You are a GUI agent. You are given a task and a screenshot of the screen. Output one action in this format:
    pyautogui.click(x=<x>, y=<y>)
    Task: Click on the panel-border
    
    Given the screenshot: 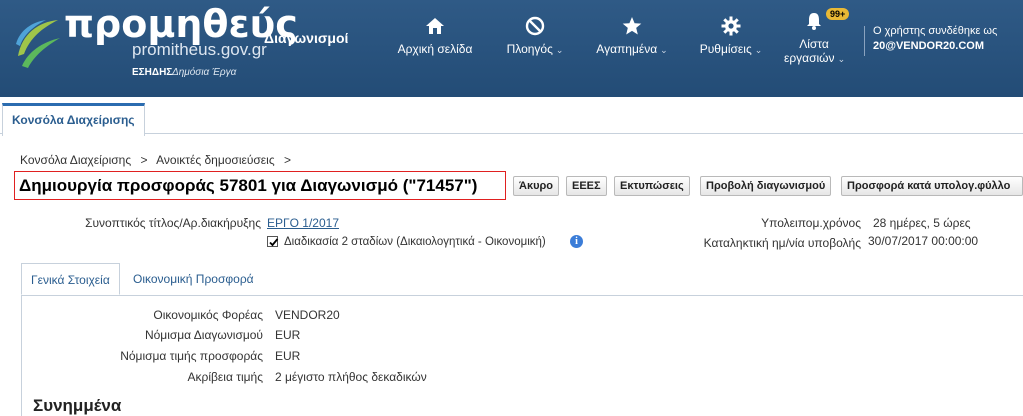 What is the action you would take?
    pyautogui.click(x=21, y=355)
    